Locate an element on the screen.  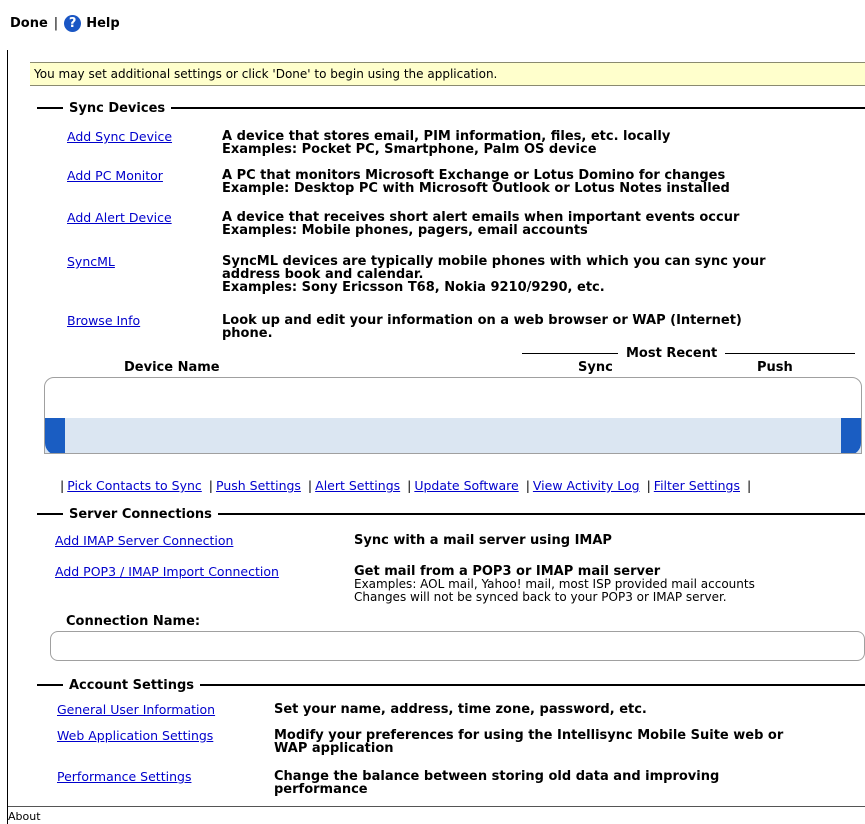
account-settings-header: Account Settings is located at coordinates (451, 685).